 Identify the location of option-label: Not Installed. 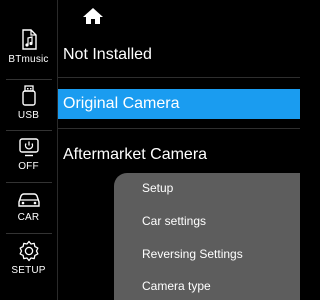
(107, 54).